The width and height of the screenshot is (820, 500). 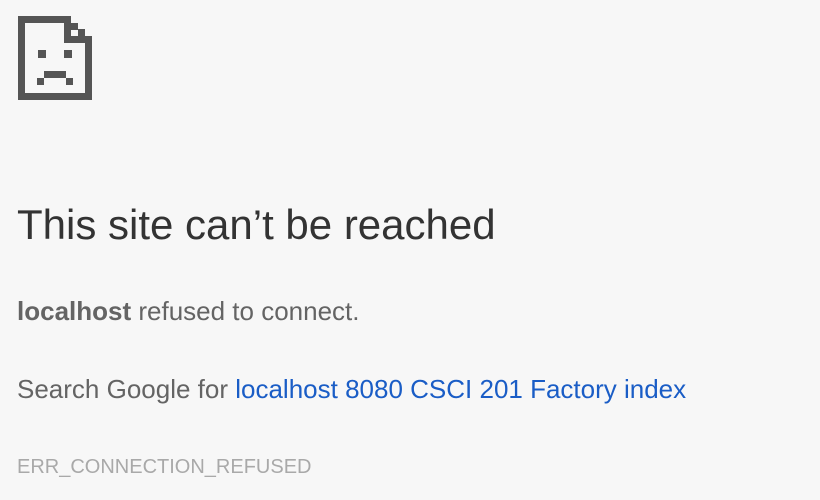 I want to click on error-summary: localhost refused to connect., so click(x=188, y=311).